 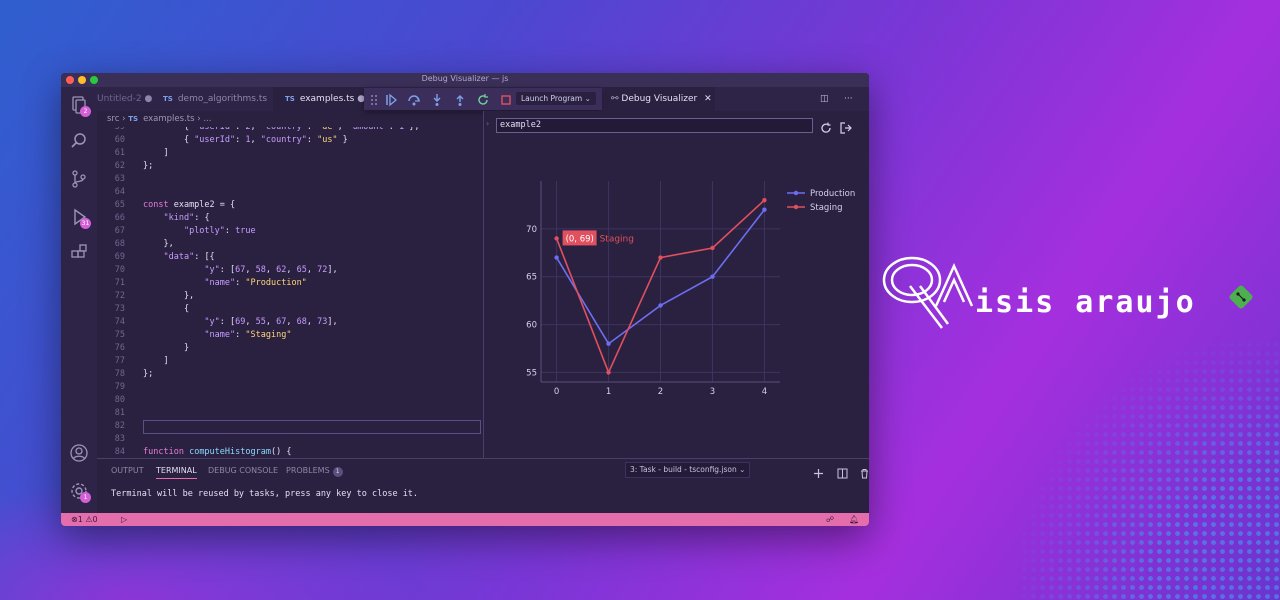 I want to click on search-icon, so click(x=79, y=141).